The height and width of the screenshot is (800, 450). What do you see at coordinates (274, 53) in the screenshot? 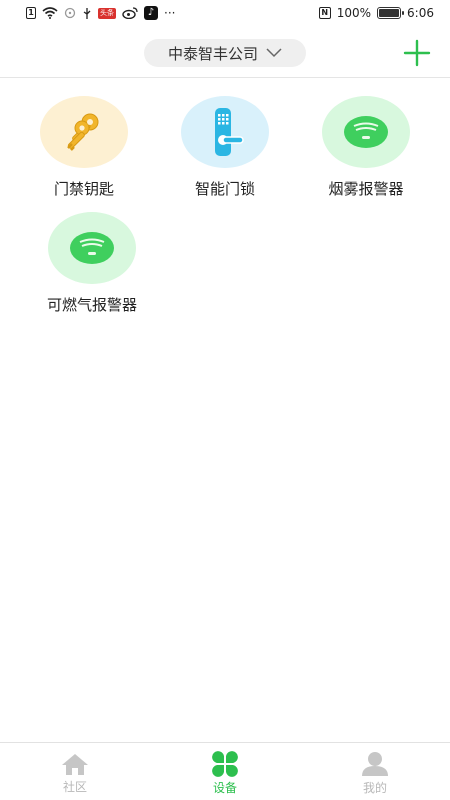
I see `chevron-down-icon` at bounding box center [274, 53].